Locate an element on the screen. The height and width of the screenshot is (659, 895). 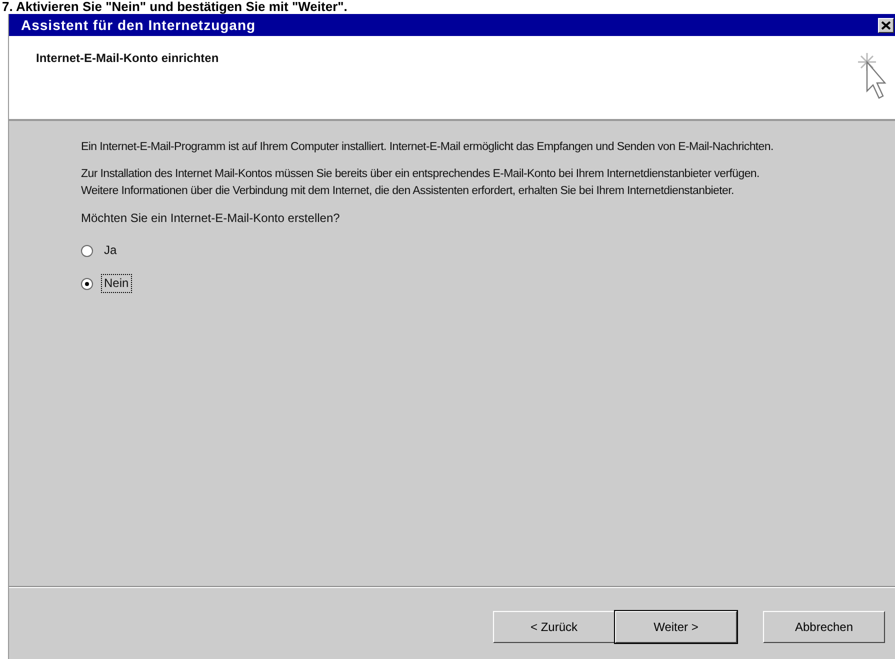
wizard-button: Abbrechen is located at coordinates (824, 627).